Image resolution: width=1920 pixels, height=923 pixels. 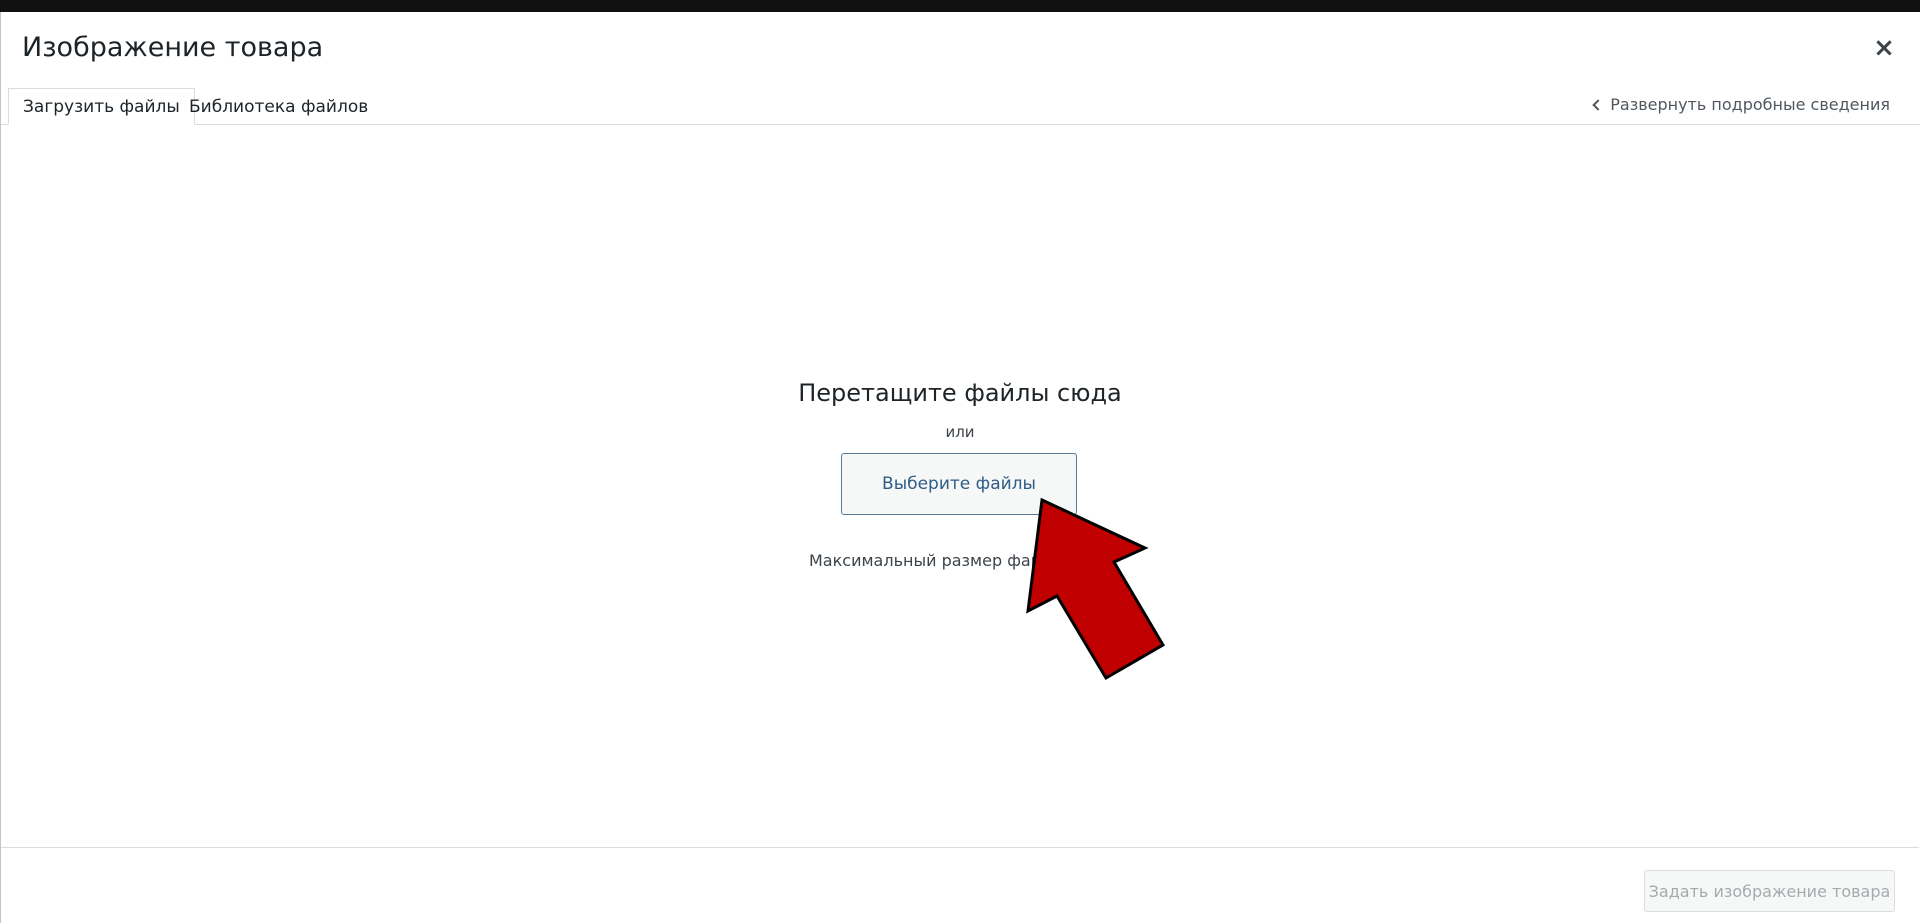 I want to click on expand-details-link: Развернуть подробные сведения, so click(x=1741, y=104).